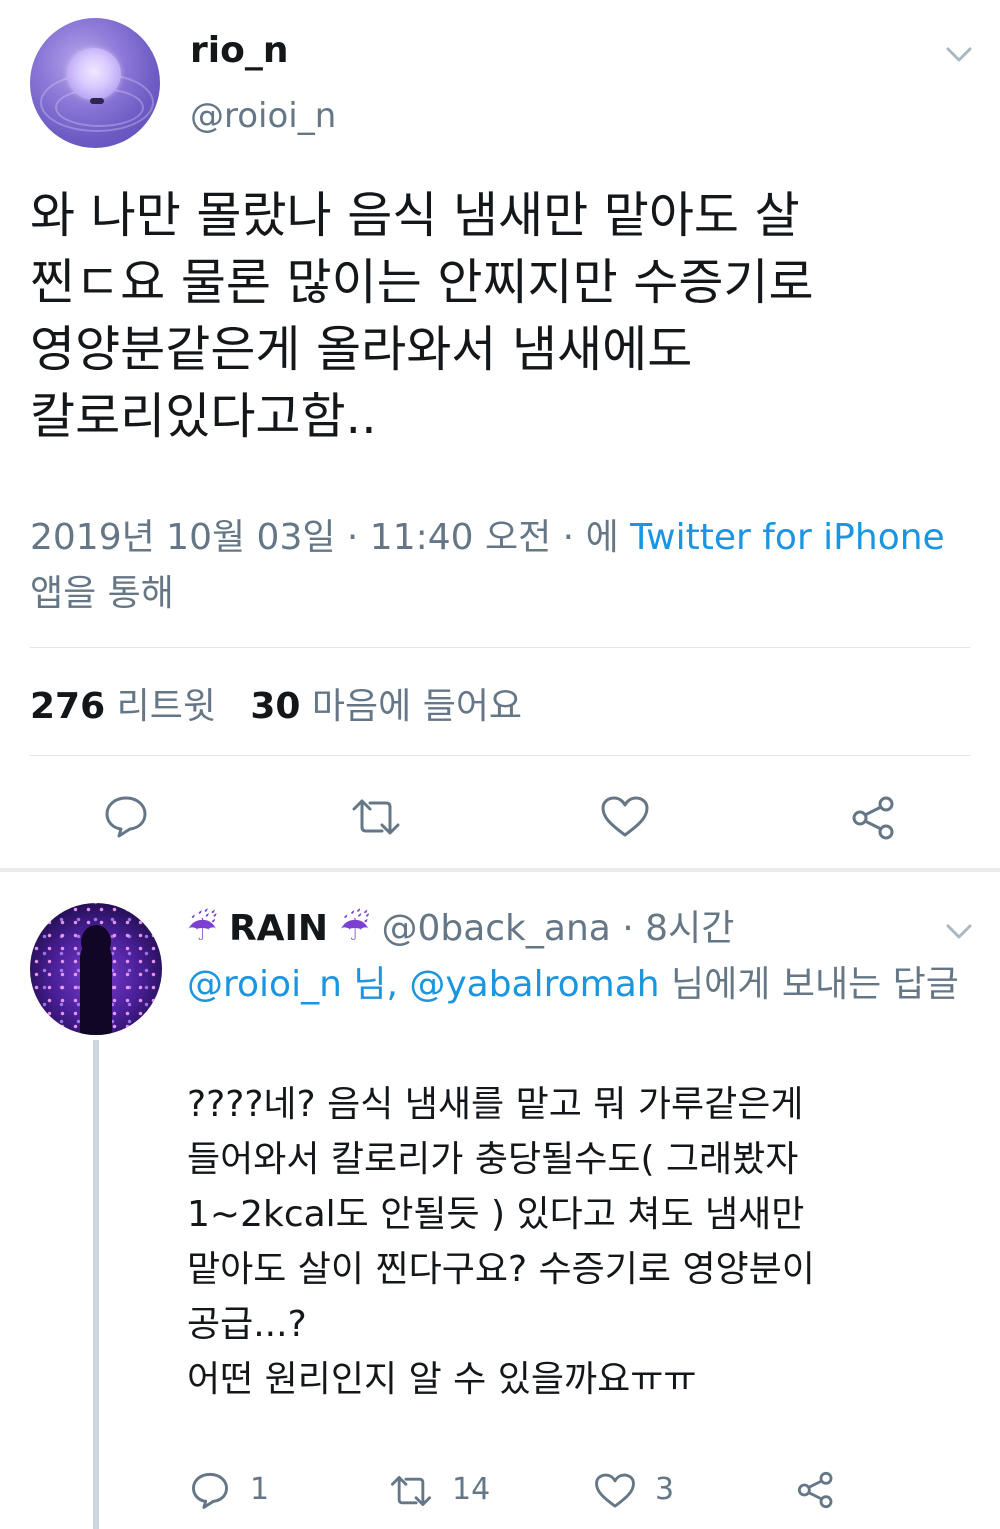 The image size is (1000, 1529). Describe the element at coordinates (330, 537) in the screenshot. I see `tweet-timestamp: 2019년 10월 03일 · 11:40 오전 · 에` at that location.